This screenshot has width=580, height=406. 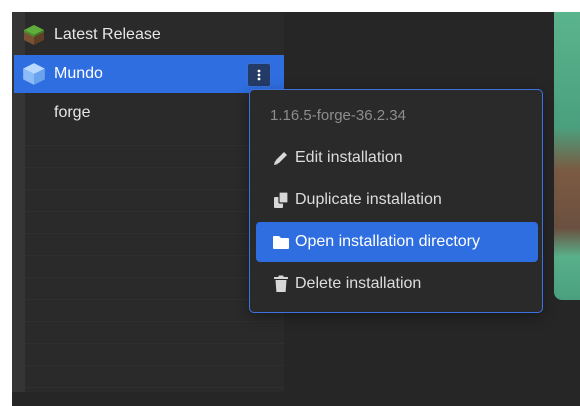 I want to click on menu-item-open-installation-directory: Open installation directory, so click(x=397, y=242).